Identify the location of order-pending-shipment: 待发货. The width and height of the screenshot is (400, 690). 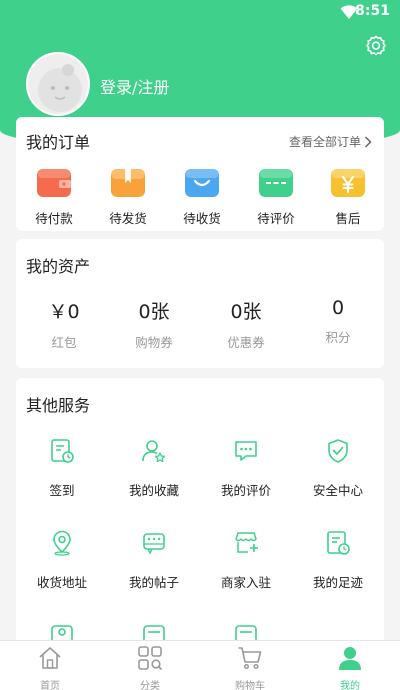
(128, 198).